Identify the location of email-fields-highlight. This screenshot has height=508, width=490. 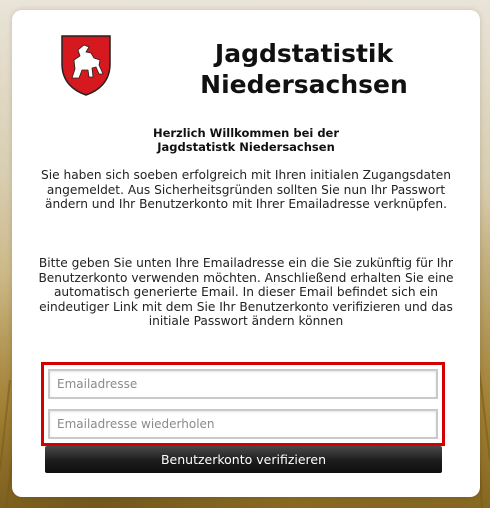
(243, 404).